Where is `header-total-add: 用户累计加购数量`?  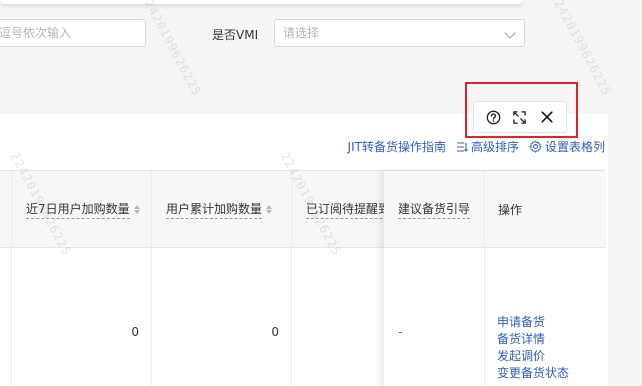 header-total-add: 用户累计加购数量 is located at coordinates (212, 209).